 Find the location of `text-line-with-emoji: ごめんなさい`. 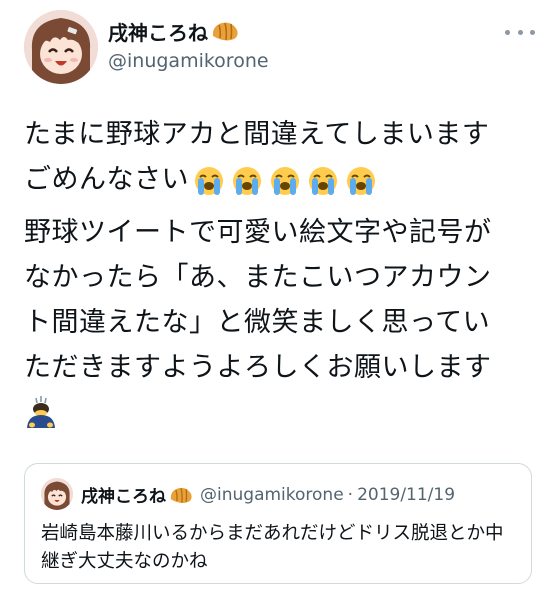

text-line-with-emoji: ごめんなさい is located at coordinates (279, 179).